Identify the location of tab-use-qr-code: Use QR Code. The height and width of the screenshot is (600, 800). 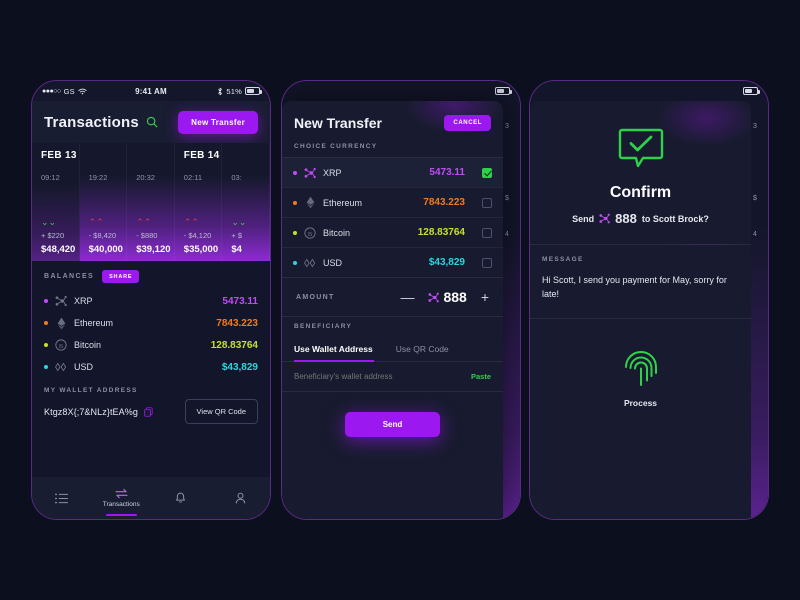
(427, 349).